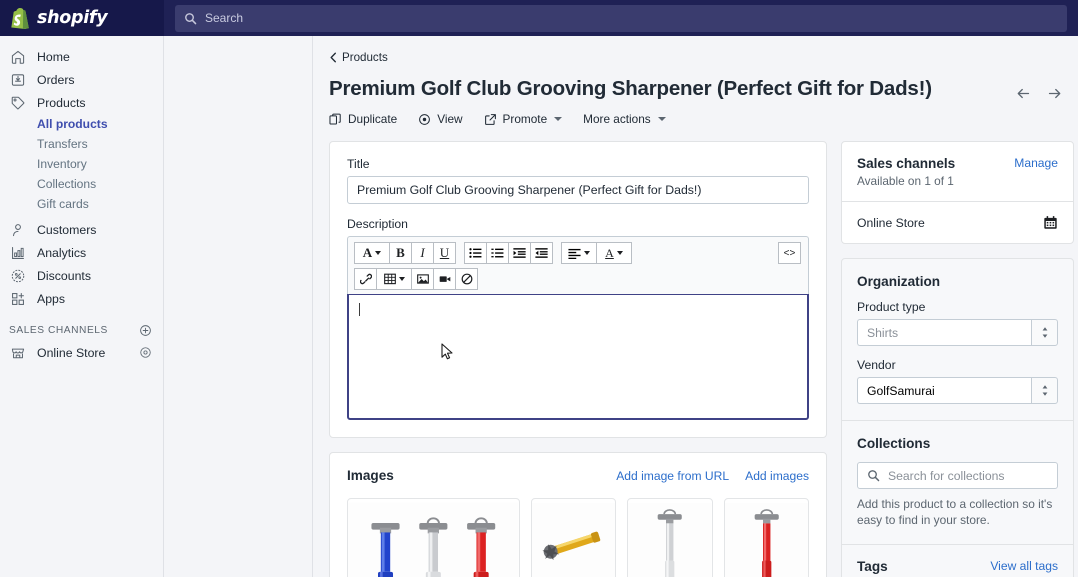  I want to click on bulleted-list-button, so click(475, 253).